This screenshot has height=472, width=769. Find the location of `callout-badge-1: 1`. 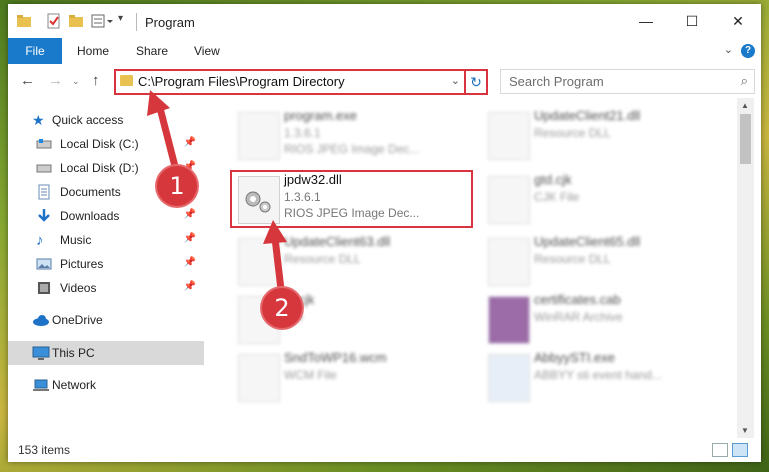

callout-badge-1: 1 is located at coordinates (177, 186).